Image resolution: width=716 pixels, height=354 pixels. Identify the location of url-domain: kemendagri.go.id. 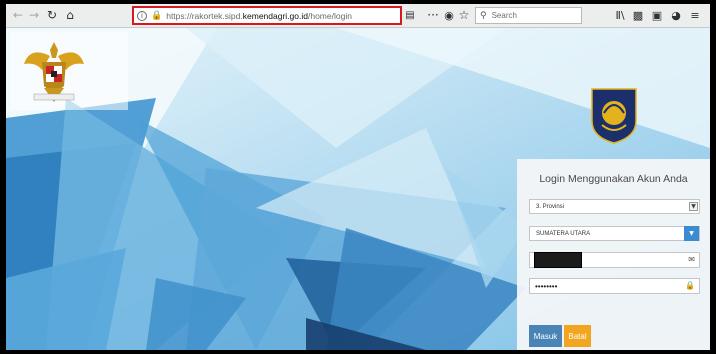
(275, 15).